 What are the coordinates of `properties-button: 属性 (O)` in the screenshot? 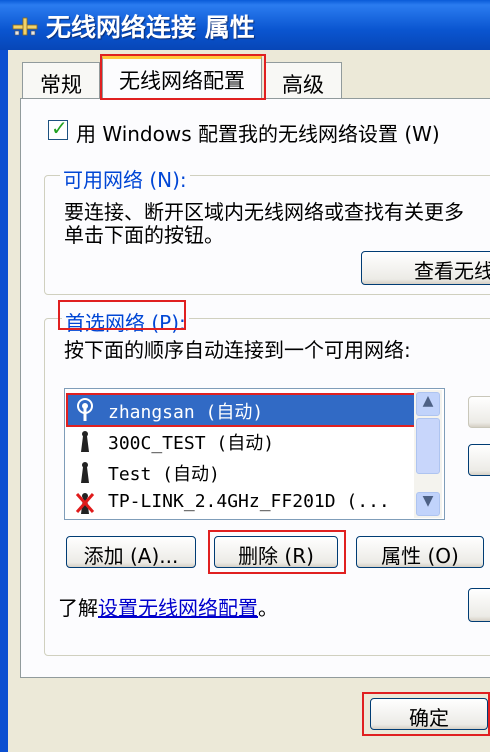 It's located at (420, 552).